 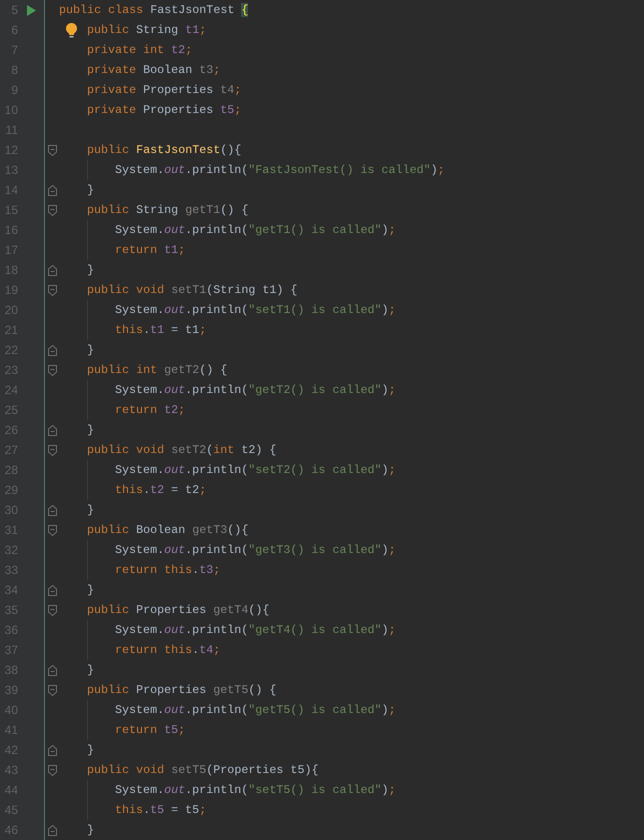 What do you see at coordinates (167, 650) in the screenshot?
I see `code-line: return this.t4;` at bounding box center [167, 650].